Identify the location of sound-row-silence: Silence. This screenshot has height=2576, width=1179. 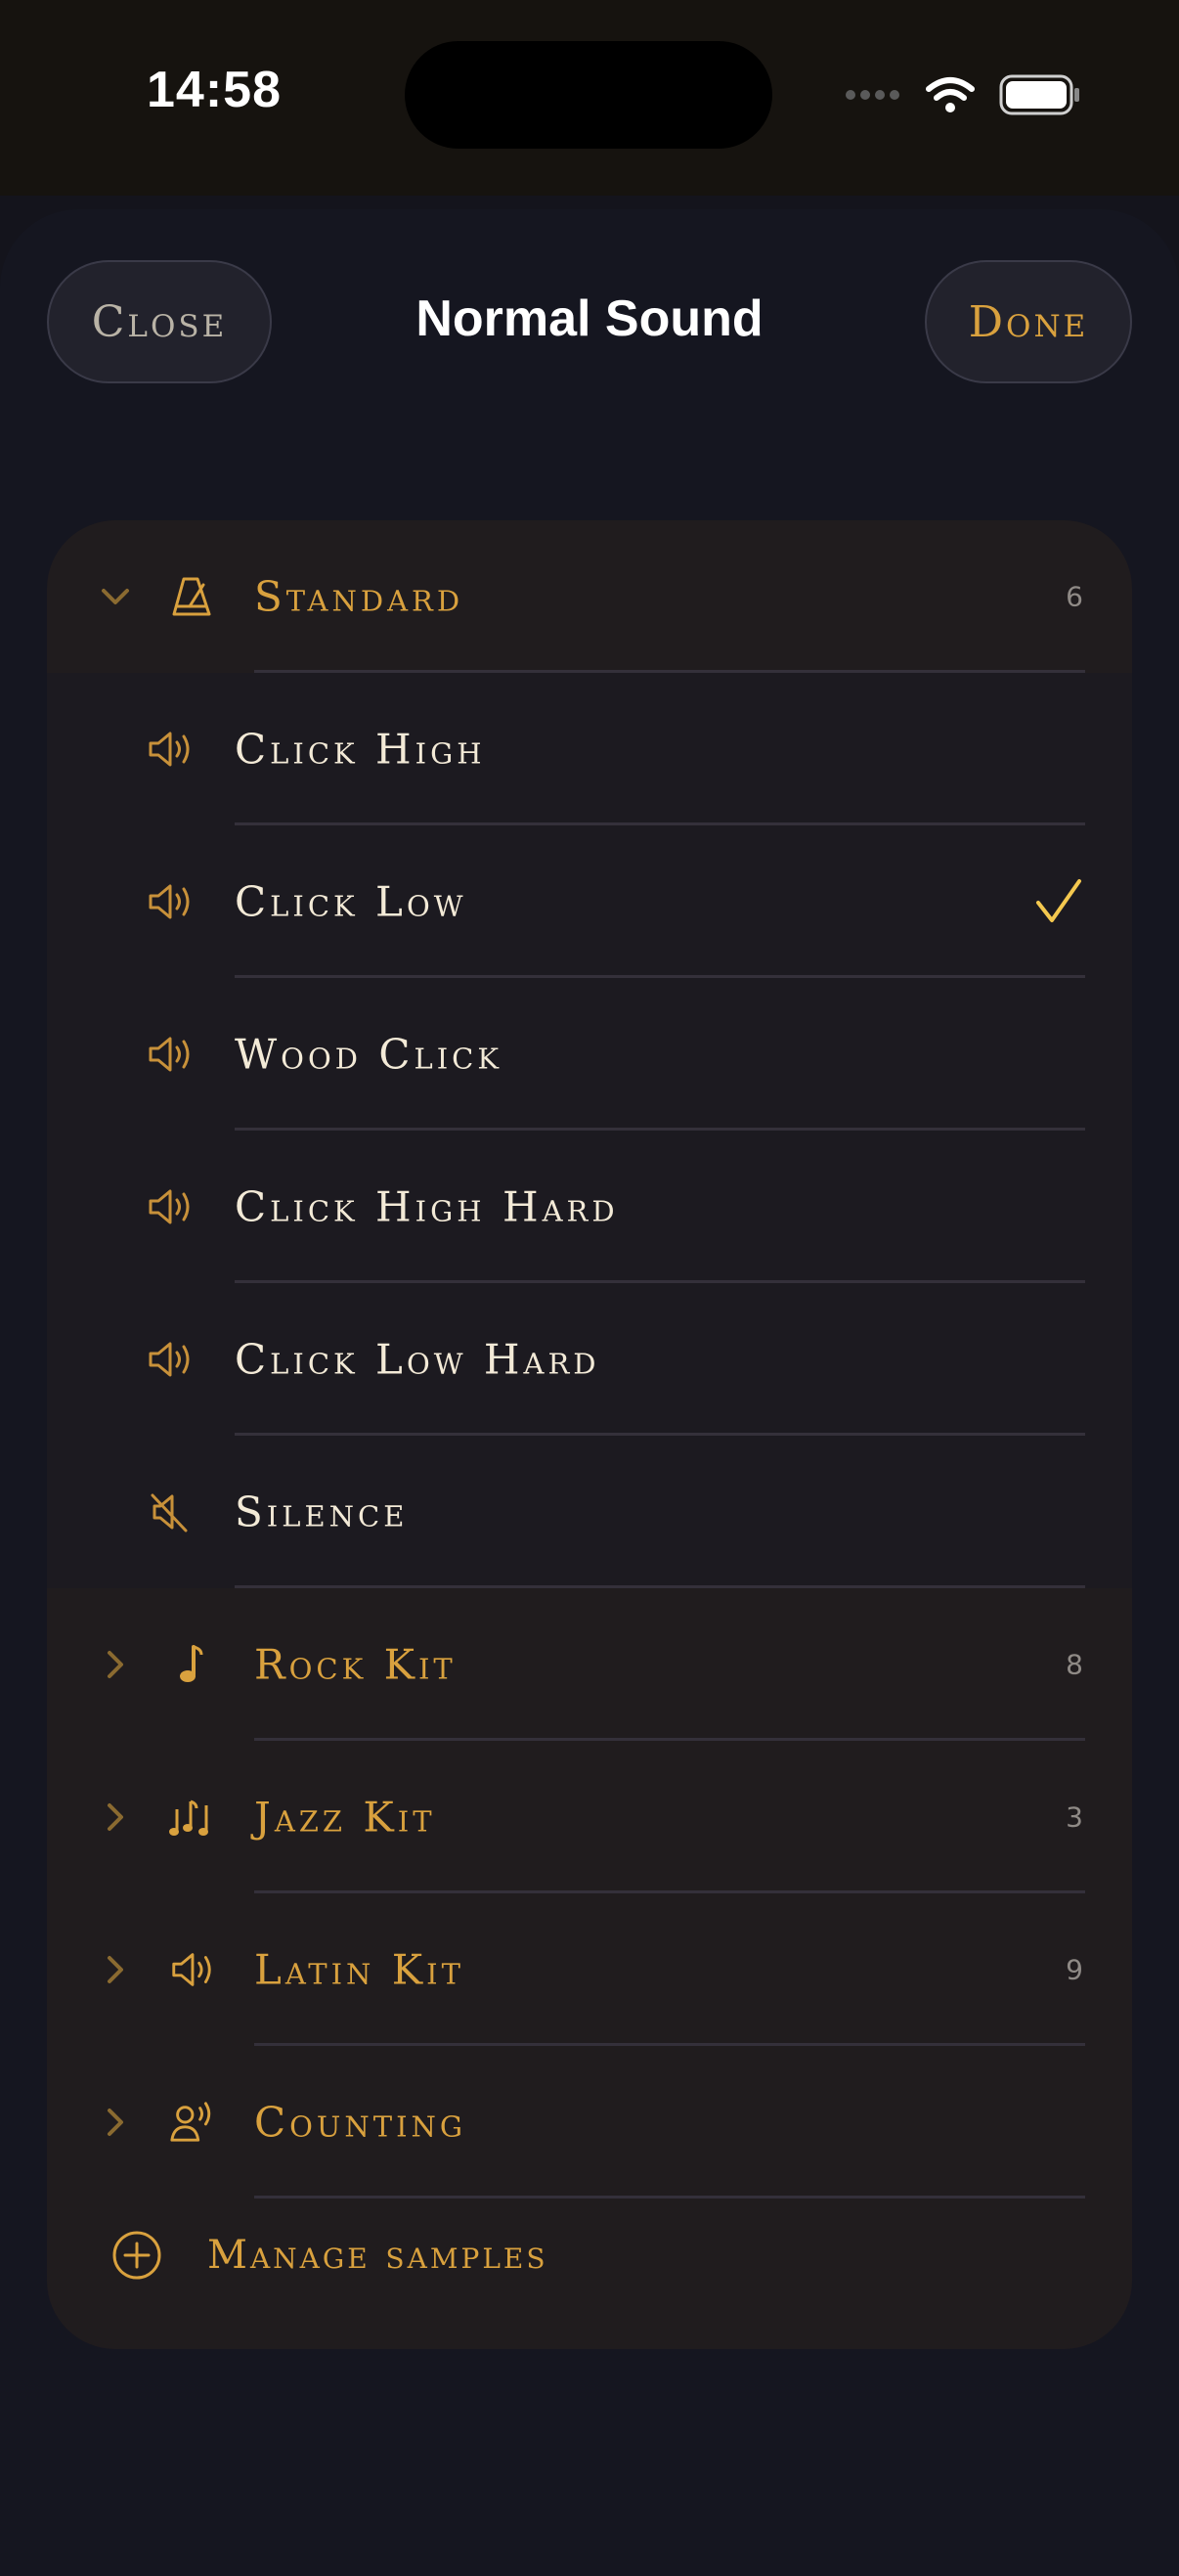
(589, 1512).